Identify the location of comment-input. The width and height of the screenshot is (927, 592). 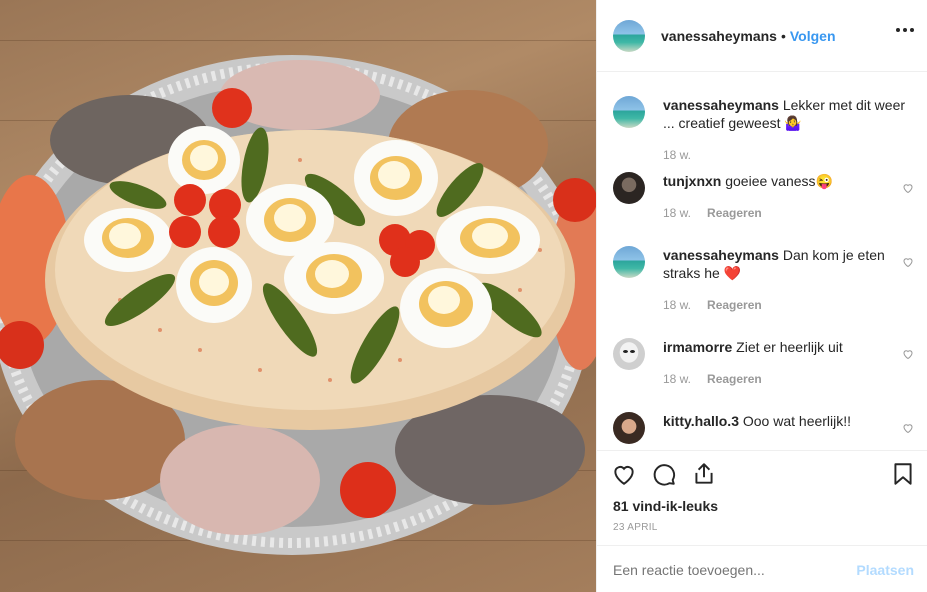
(728, 570).